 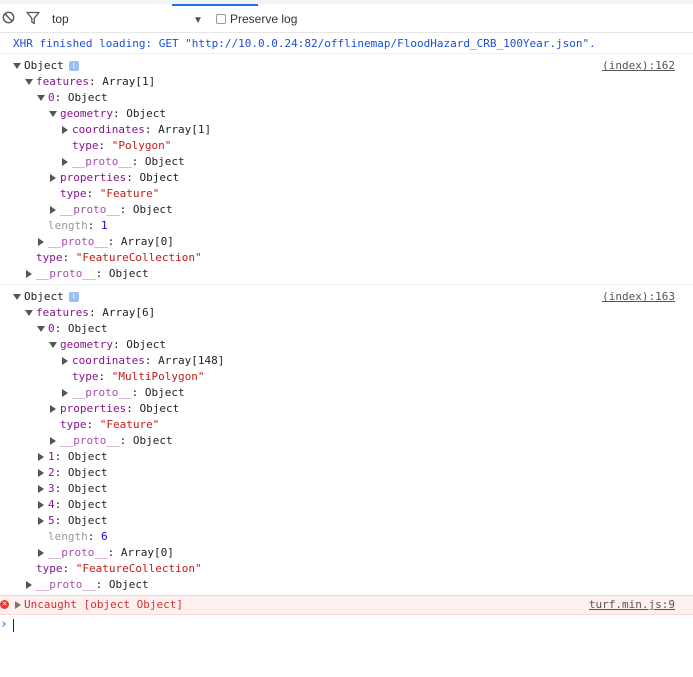 What do you see at coordinates (191, 360) in the screenshot?
I see `property-value: Array[148]` at bounding box center [191, 360].